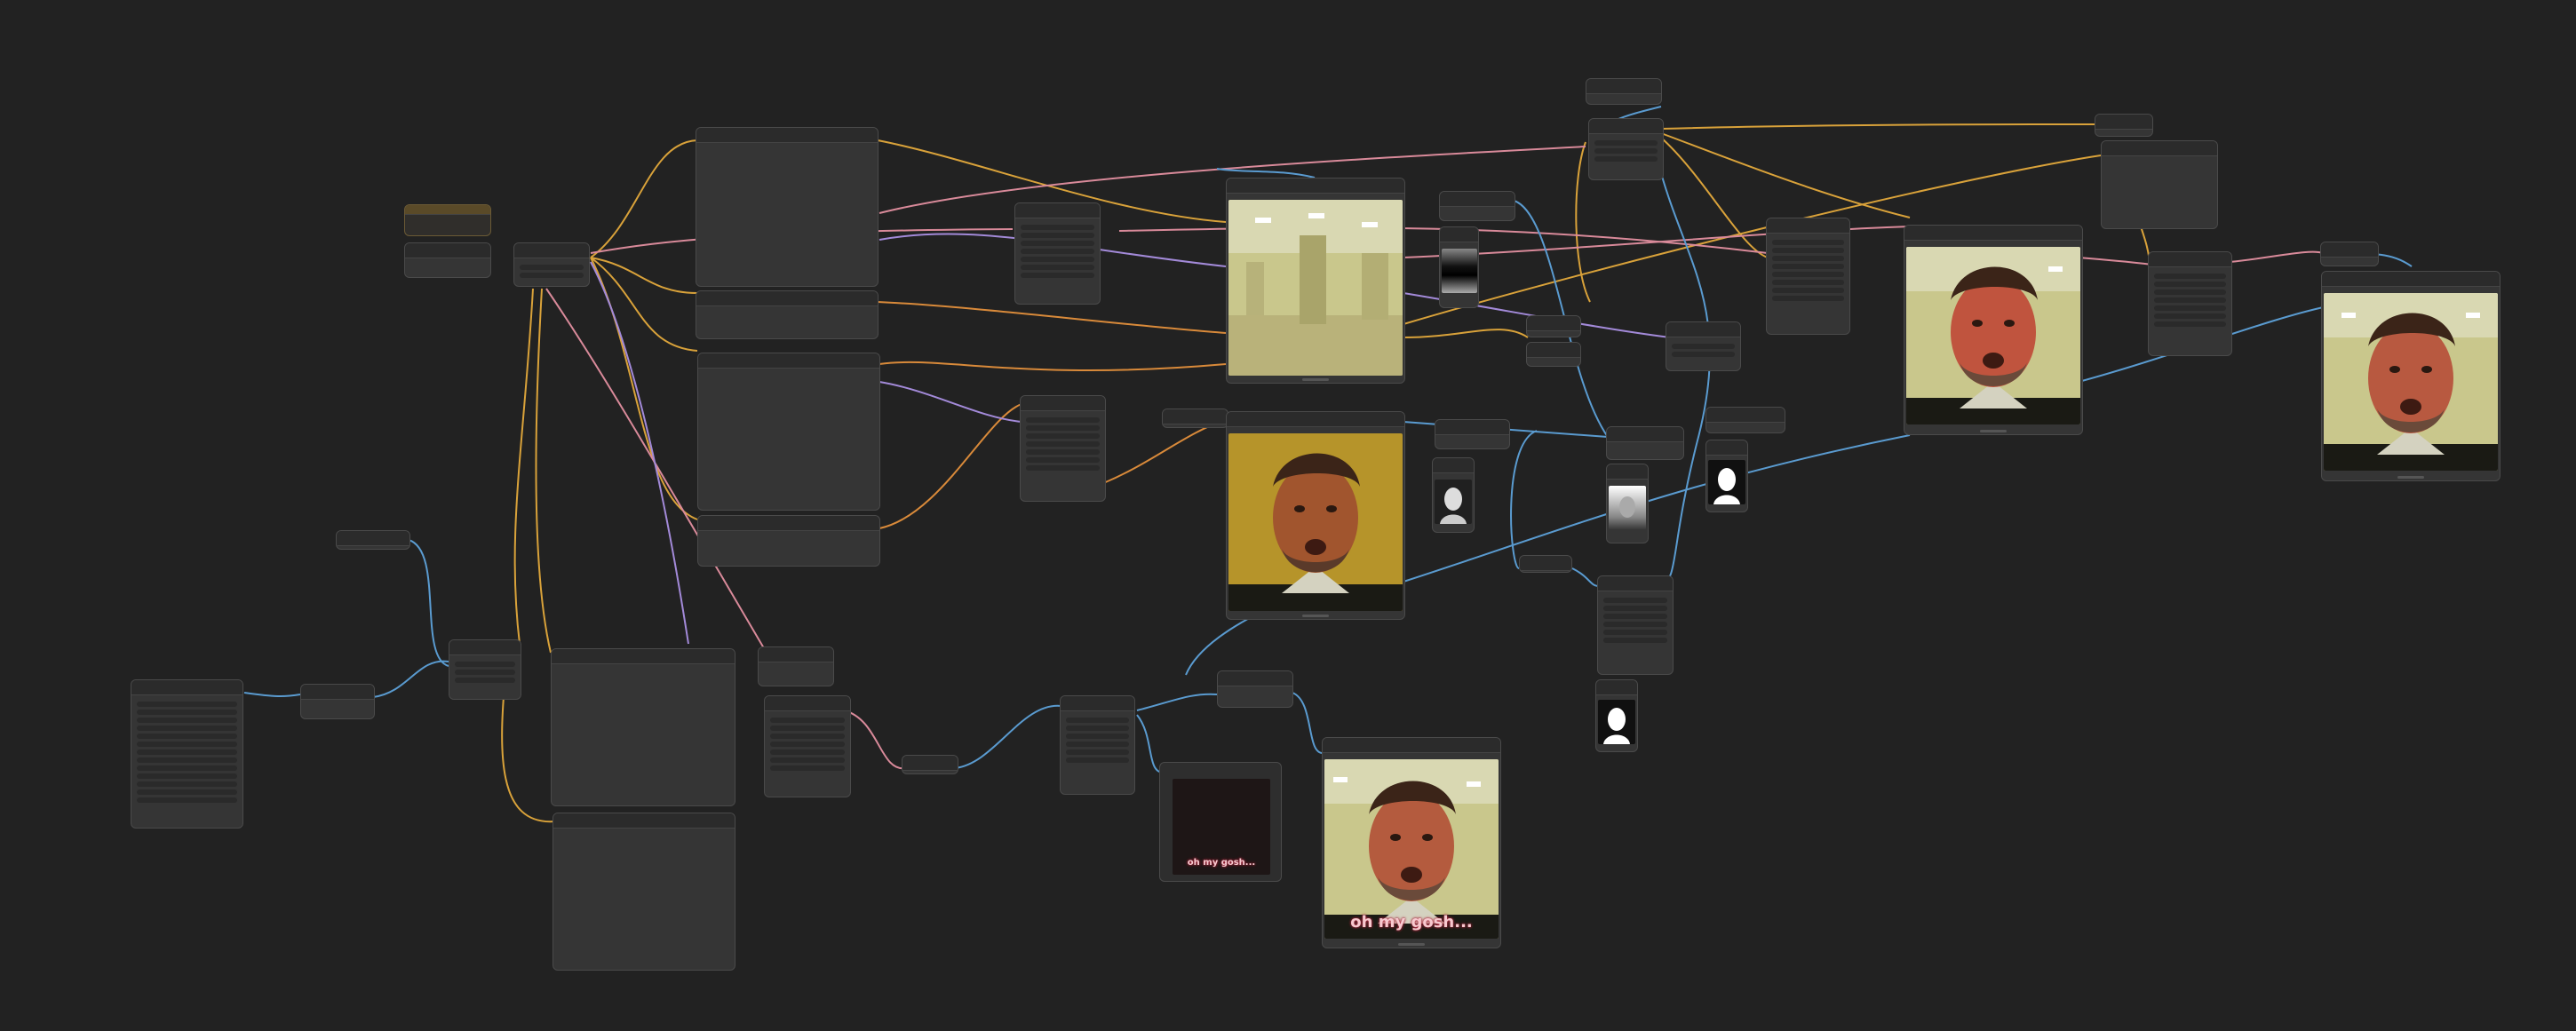 This screenshot has width=2576, height=1031. I want to click on node-checkpoint, so click(447, 260).